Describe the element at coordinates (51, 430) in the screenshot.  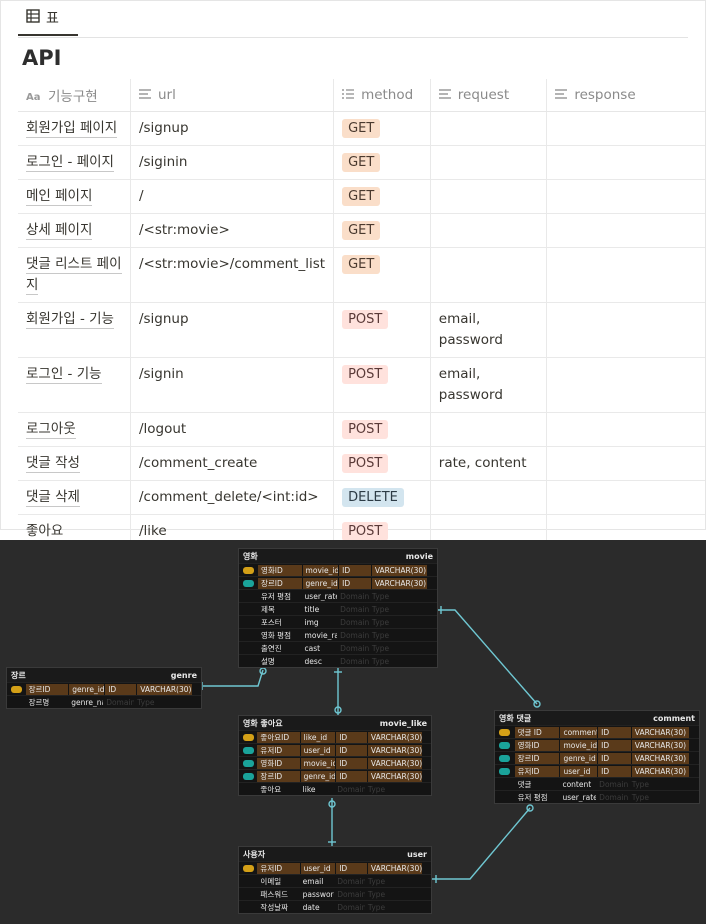
I see `row-title: 로그아웃` at that location.